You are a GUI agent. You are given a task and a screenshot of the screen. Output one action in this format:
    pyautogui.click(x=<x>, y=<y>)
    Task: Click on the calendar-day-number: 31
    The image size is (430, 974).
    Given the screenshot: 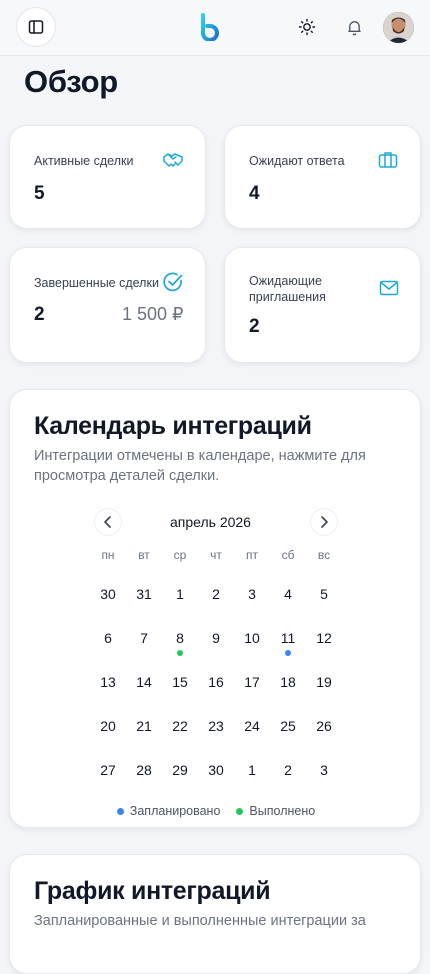 What is the action you would take?
    pyautogui.click(x=144, y=594)
    